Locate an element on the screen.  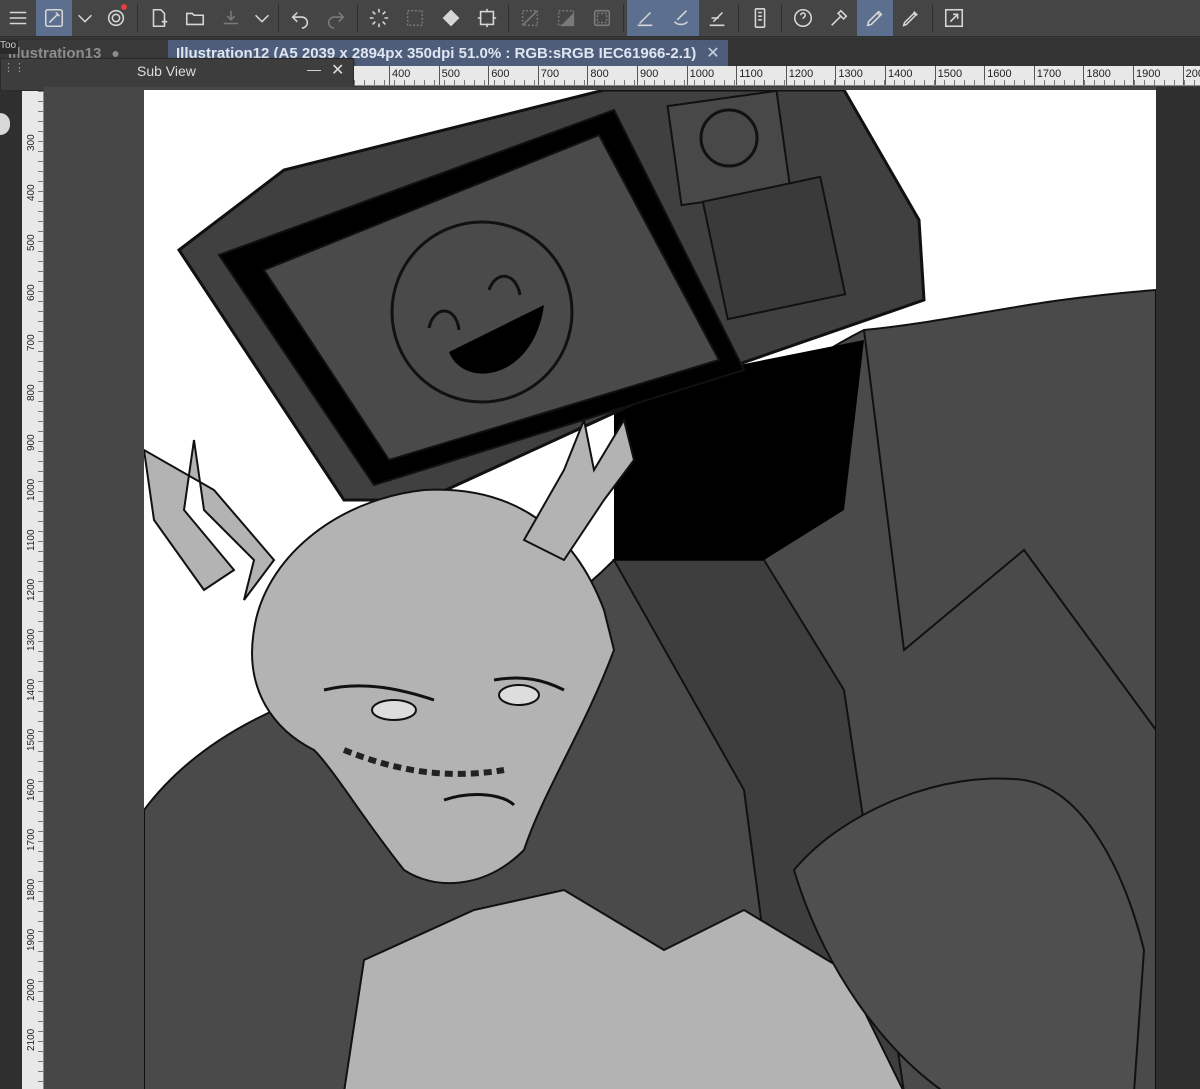
fill-bucket-icon is located at coordinates (451, 18).